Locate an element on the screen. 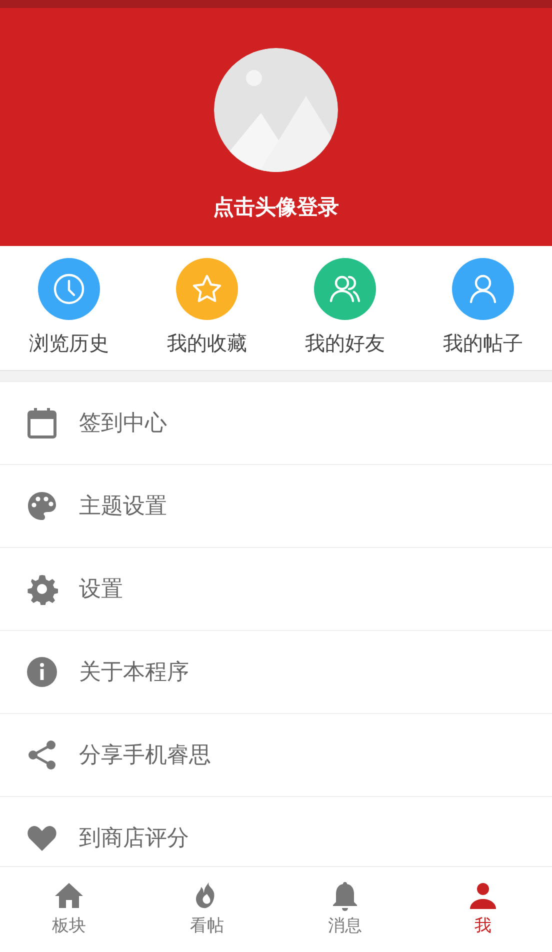  quick-action-button: 我的收藏 is located at coordinates (207, 307).